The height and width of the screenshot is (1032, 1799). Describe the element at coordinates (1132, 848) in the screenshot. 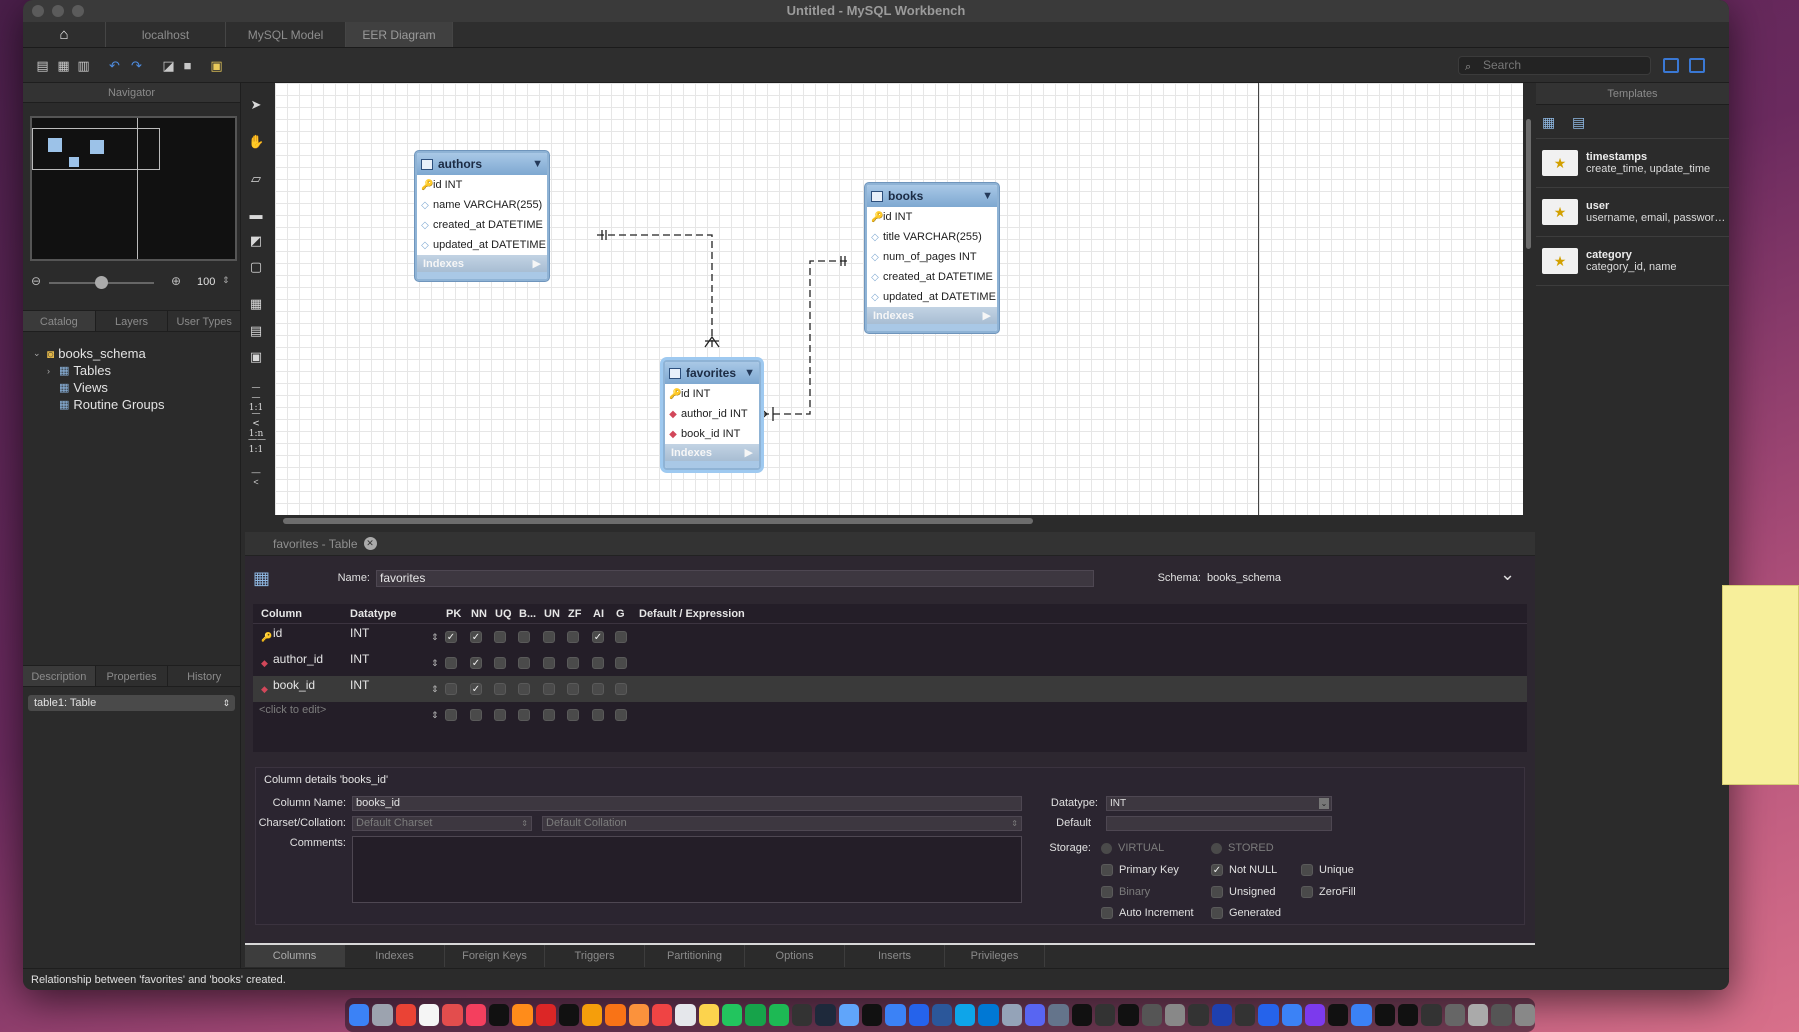

I see `storage-virtual-radio: VIRTUAL` at that location.